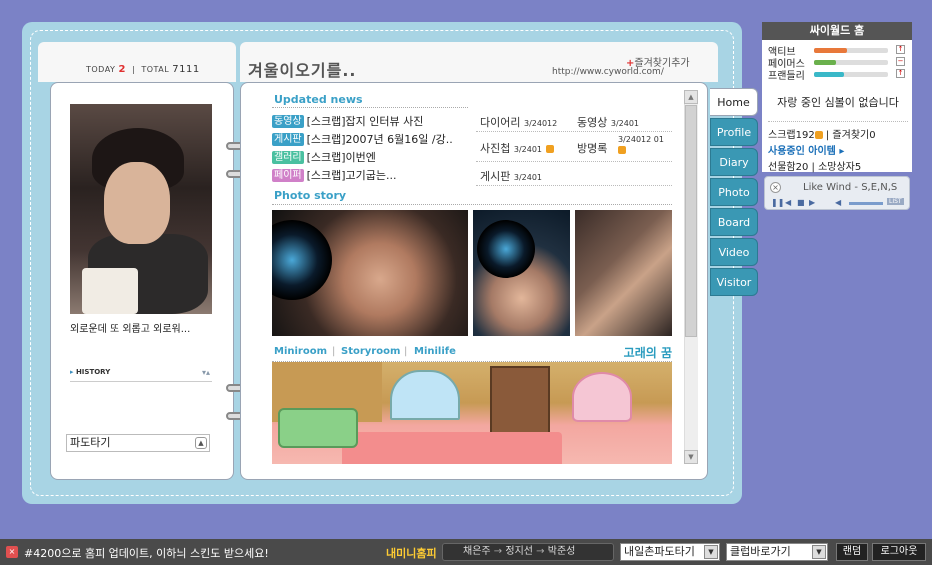  I want to click on total-count: 7111, so click(186, 69).